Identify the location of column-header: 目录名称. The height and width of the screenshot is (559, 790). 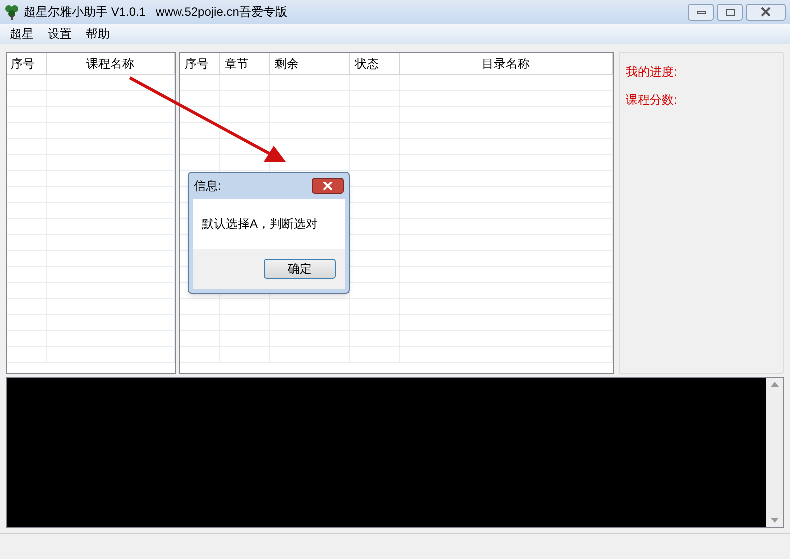
(506, 63).